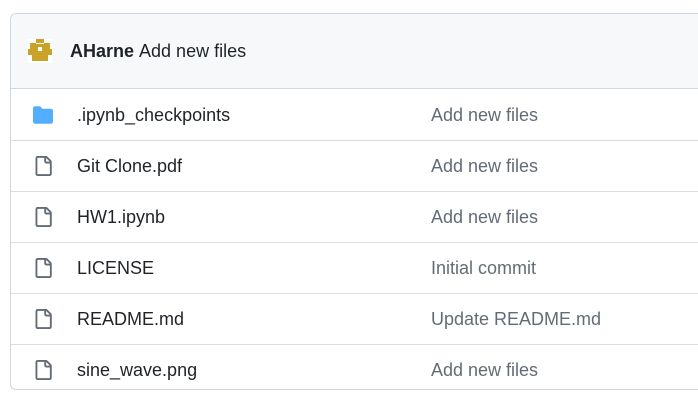 The height and width of the screenshot is (393, 698). I want to click on avatar-icon, so click(40, 51).